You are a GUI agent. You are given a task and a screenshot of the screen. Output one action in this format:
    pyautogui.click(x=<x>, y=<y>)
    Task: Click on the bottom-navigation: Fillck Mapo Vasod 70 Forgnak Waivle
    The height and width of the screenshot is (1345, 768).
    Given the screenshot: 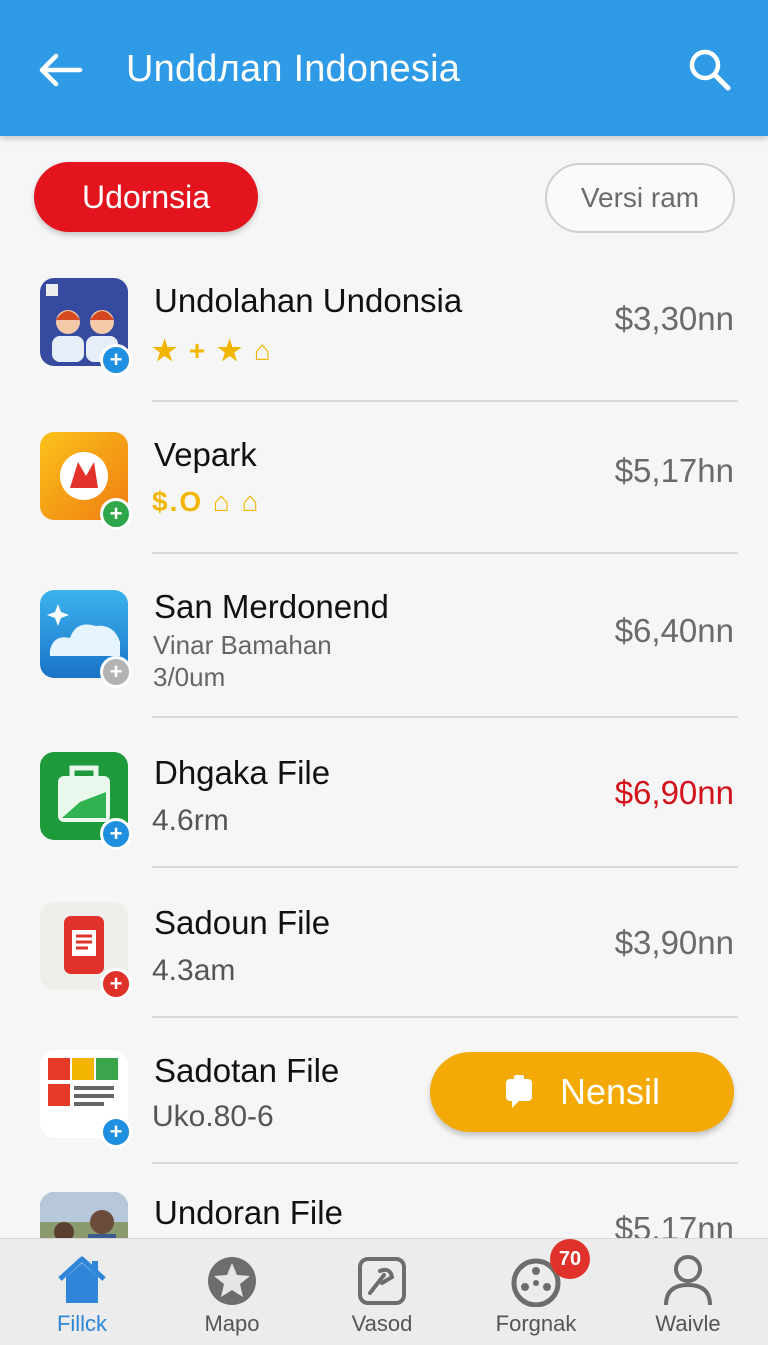 What is the action you would take?
    pyautogui.click(x=384, y=1291)
    